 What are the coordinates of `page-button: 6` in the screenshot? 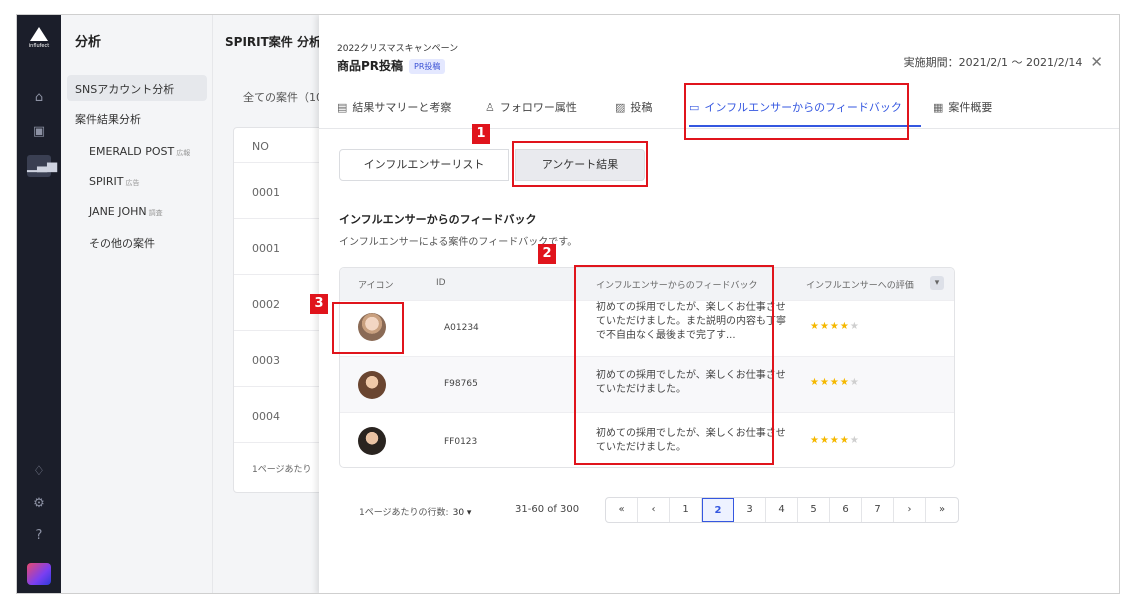 It's located at (846, 510).